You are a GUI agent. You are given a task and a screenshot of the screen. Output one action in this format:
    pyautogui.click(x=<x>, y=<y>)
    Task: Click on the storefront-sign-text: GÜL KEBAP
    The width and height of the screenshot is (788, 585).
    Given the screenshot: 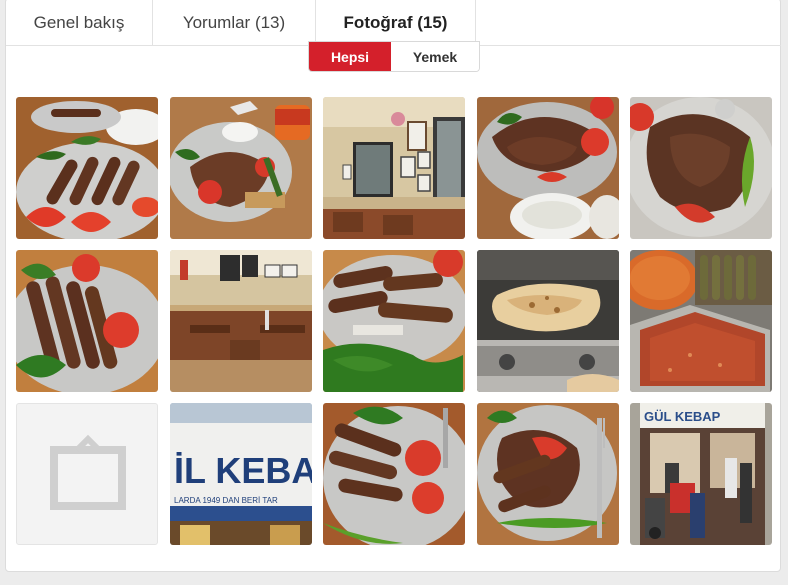 What is the action you would take?
    pyautogui.click(x=682, y=416)
    